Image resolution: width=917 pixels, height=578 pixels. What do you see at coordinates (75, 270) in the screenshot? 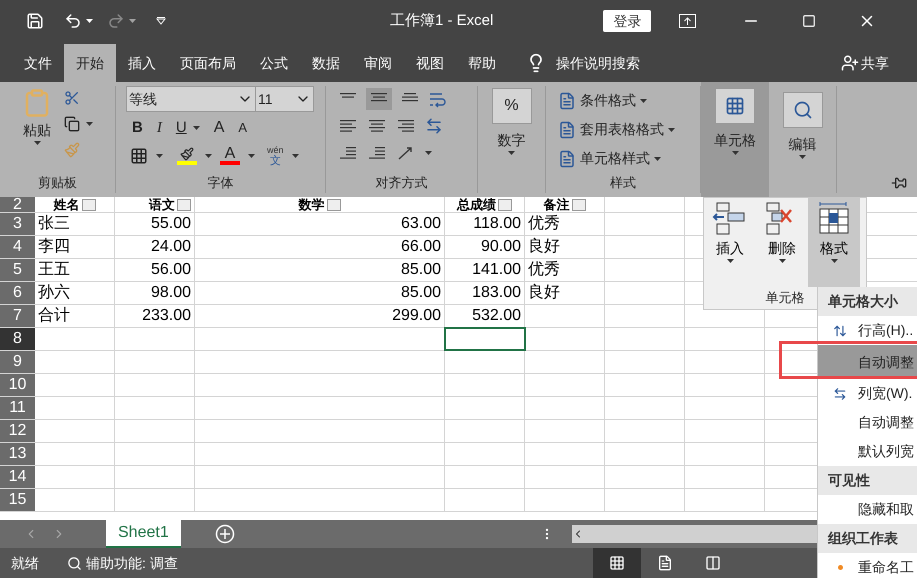
I see `table-cell: 王五` at bounding box center [75, 270].